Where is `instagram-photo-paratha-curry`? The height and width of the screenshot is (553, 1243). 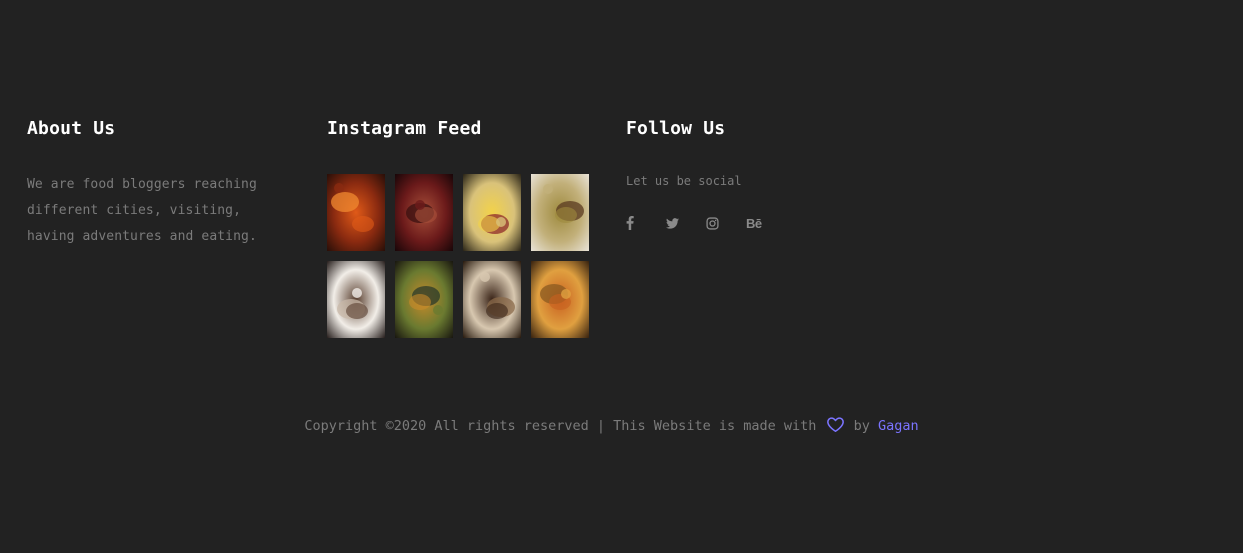
instagram-photo-paratha-curry is located at coordinates (560, 212).